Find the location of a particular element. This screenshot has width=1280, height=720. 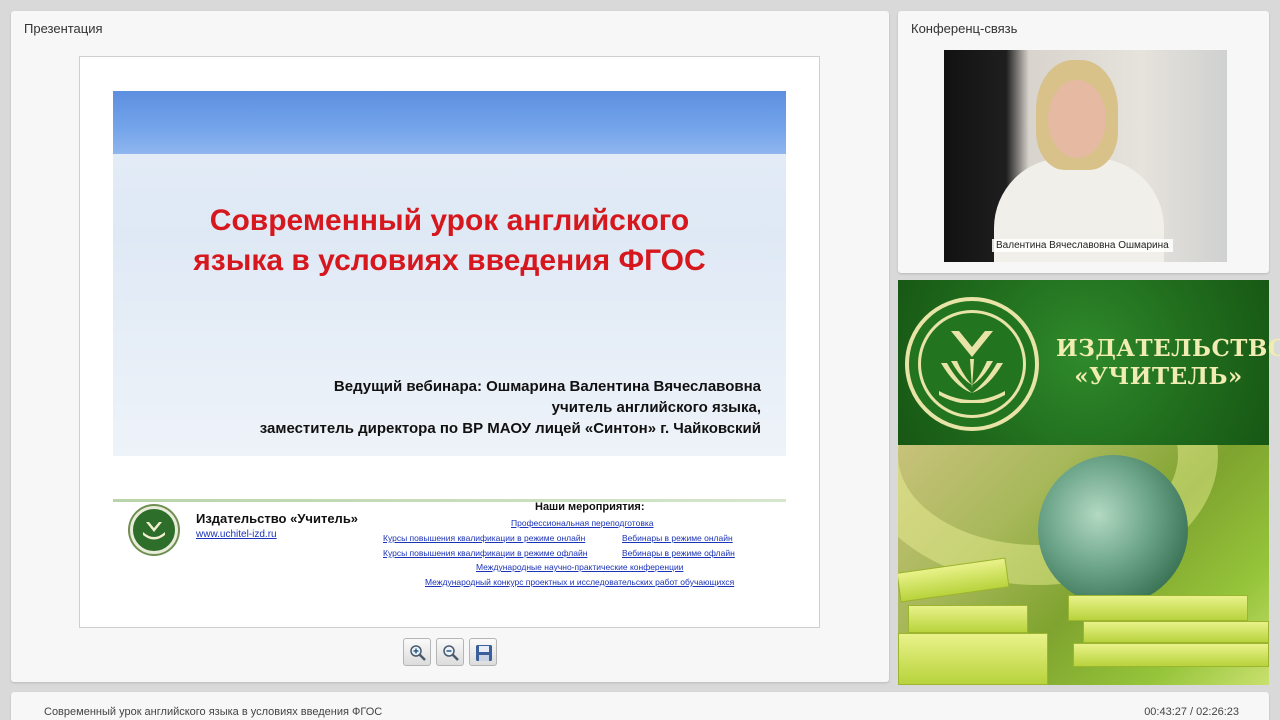

publisher-ad-banner: ИЗДАТЕЛЬСТВО «УЧИТЕЛЬ» is located at coordinates (1089, 362).